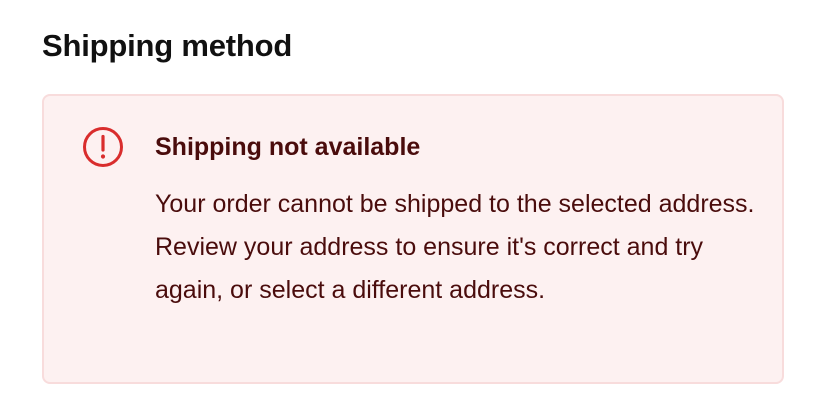 This screenshot has width=828, height=416. I want to click on exclamation-circle-icon, so click(103, 147).